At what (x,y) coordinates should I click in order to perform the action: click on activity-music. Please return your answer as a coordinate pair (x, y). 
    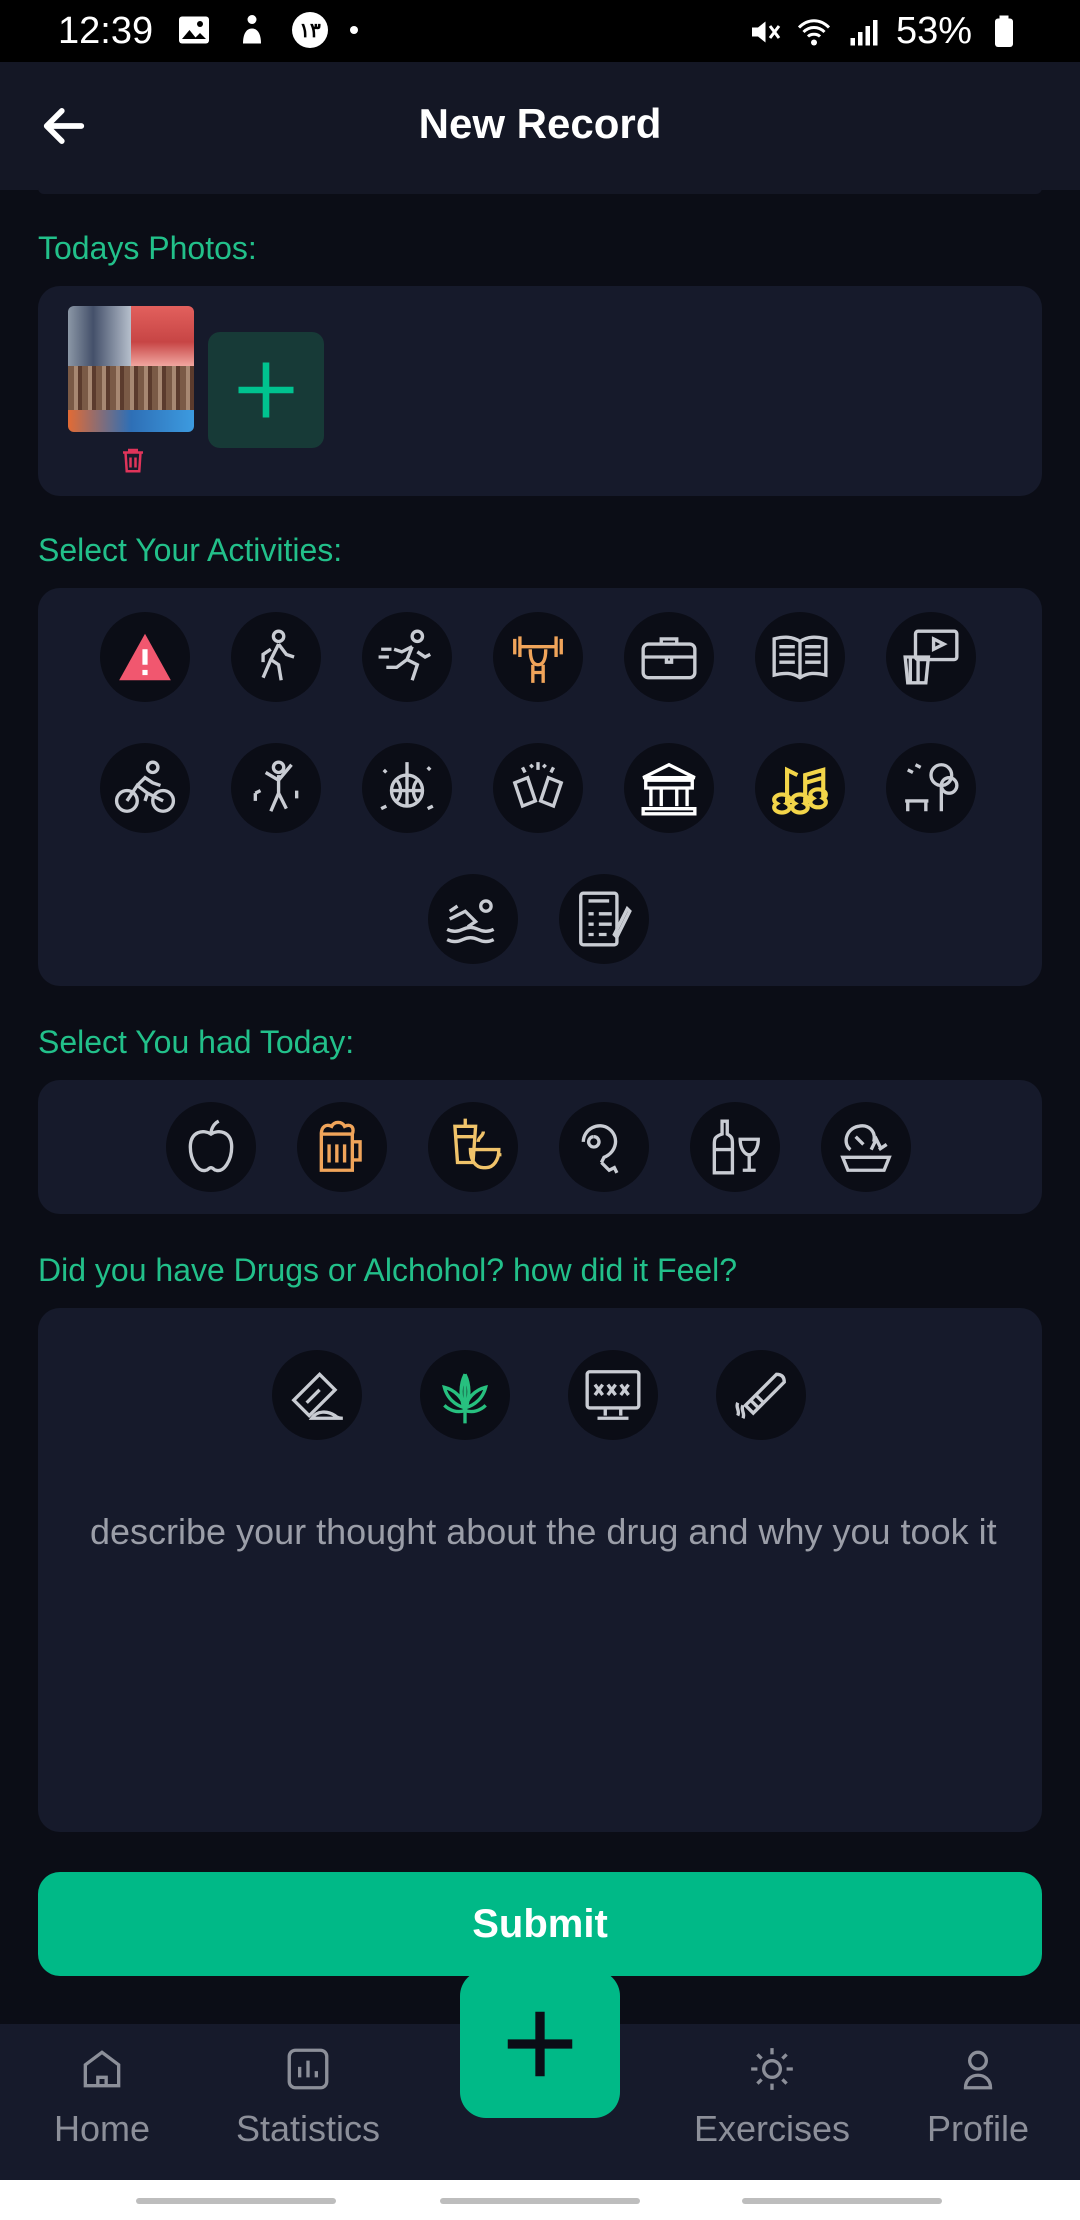
    Looking at the image, I should click on (800, 788).